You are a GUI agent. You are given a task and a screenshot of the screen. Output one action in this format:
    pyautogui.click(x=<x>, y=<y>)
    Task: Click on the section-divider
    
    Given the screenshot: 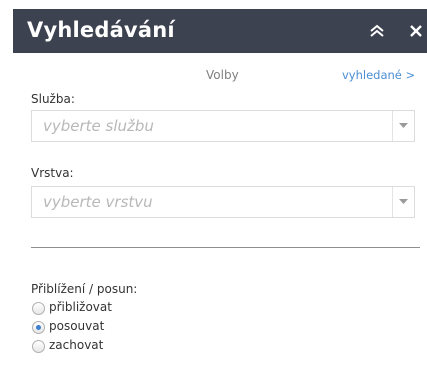 What is the action you would take?
    pyautogui.click(x=225, y=247)
    